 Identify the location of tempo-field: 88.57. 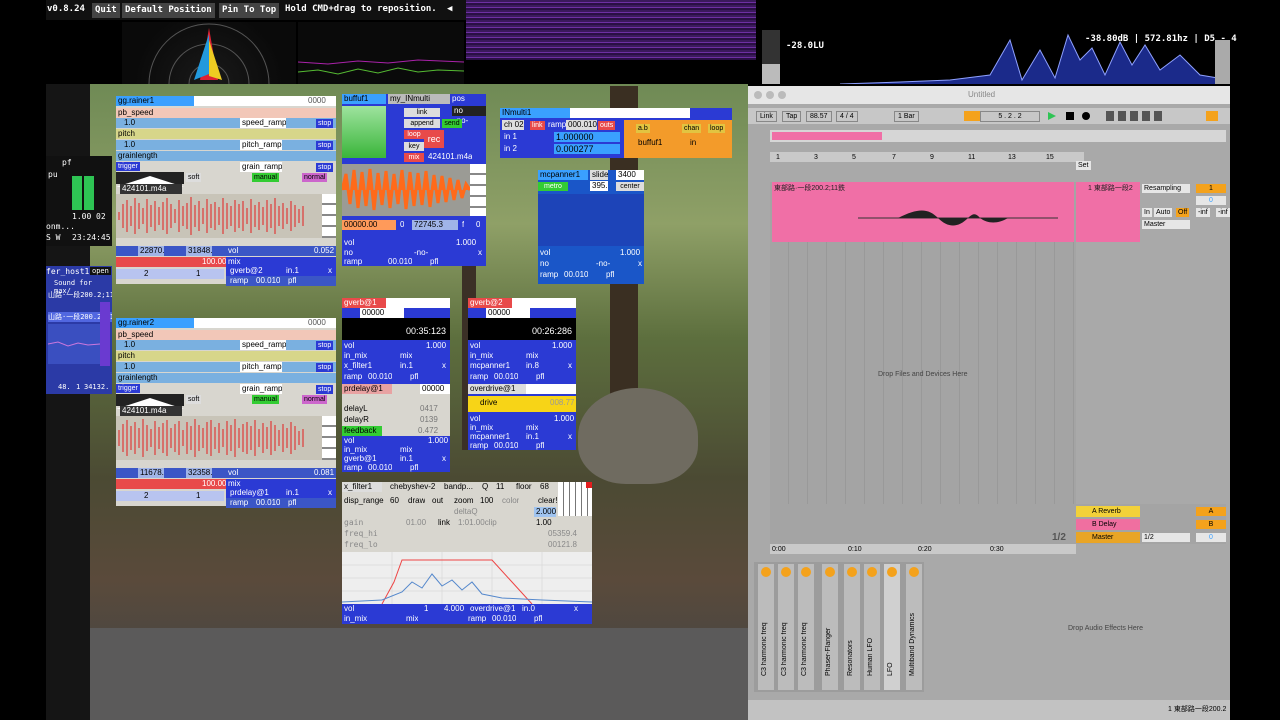
(819, 116).